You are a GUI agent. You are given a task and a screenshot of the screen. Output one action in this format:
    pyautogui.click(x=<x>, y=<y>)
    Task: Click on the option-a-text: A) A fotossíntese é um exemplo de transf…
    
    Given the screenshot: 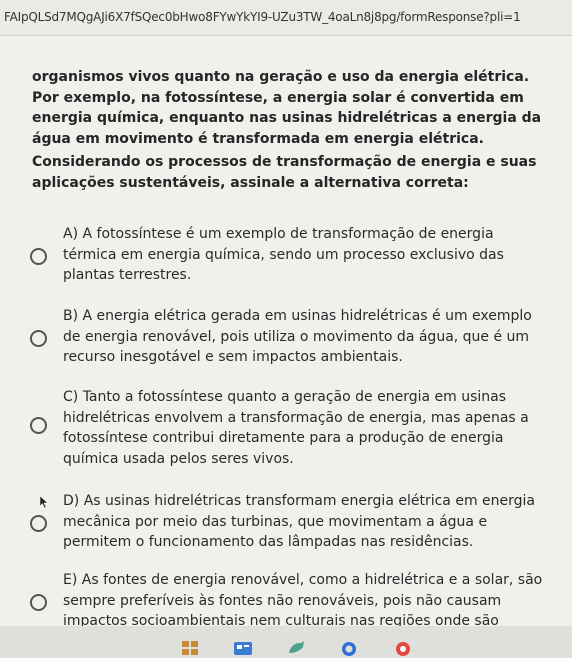 What is the action you would take?
    pyautogui.click(x=308, y=255)
    